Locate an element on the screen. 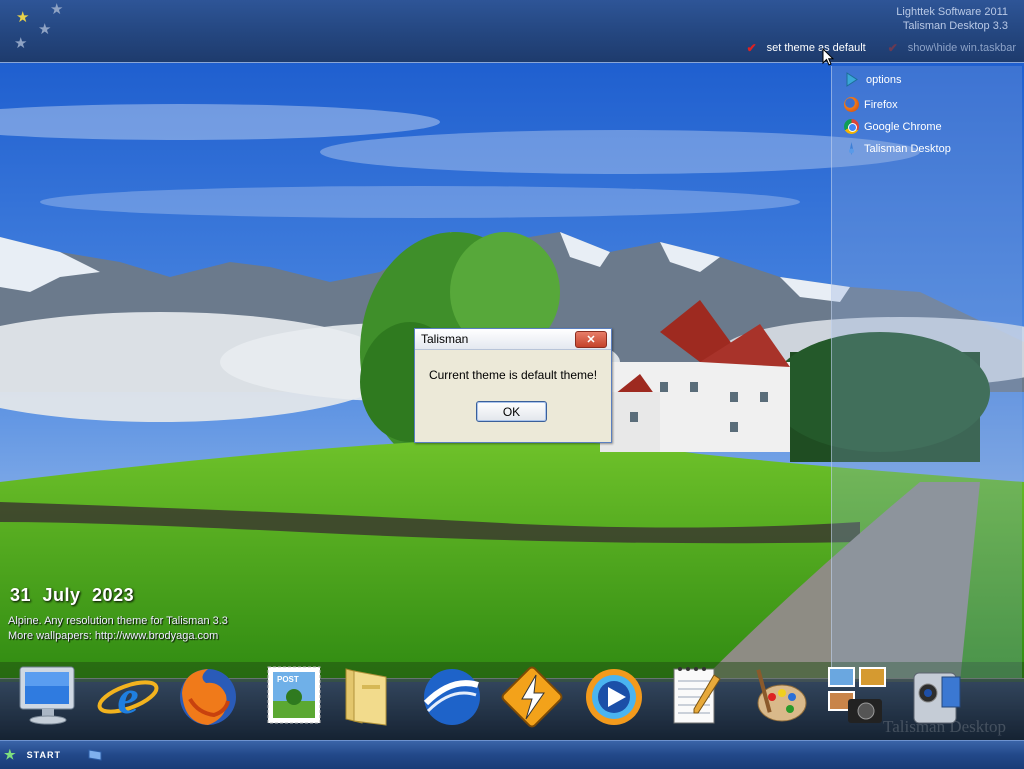 The image size is (1024, 769). mail-stamp-icon: POST is located at coordinates (294, 695).